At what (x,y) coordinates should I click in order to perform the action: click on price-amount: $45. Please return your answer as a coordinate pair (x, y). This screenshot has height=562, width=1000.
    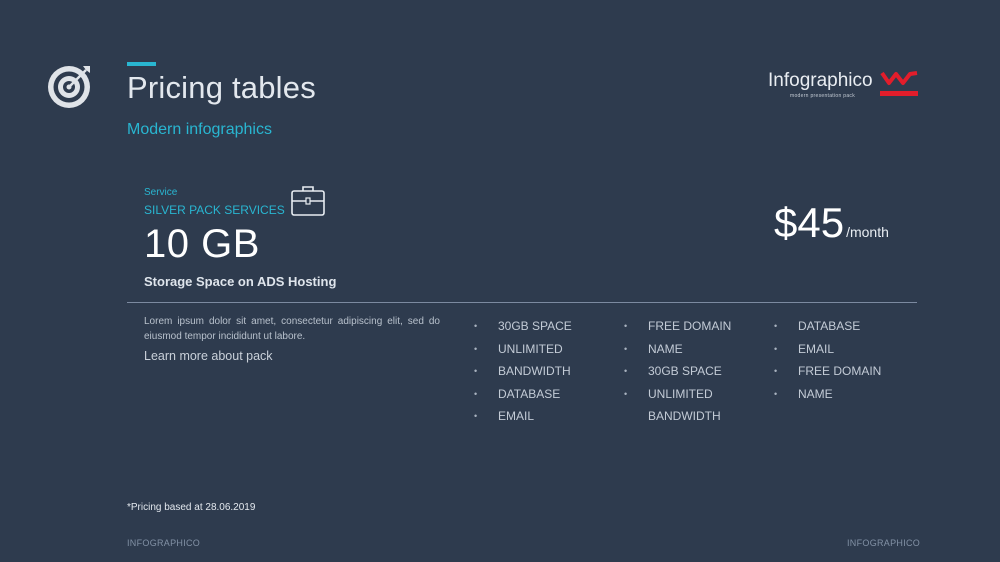
    Looking at the image, I should click on (809, 222).